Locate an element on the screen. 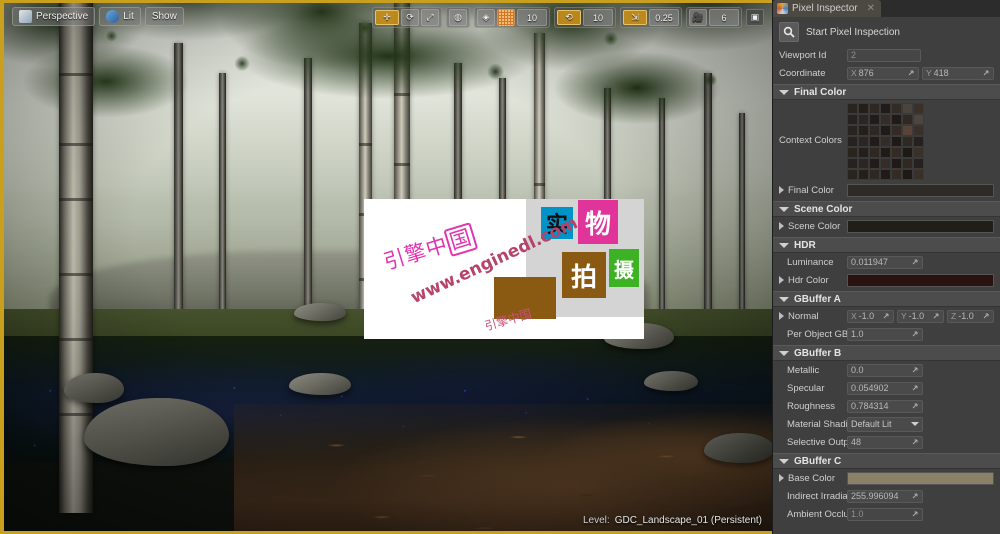 This screenshot has height=534, width=1000. section-hdr: HDR is located at coordinates (886, 245).